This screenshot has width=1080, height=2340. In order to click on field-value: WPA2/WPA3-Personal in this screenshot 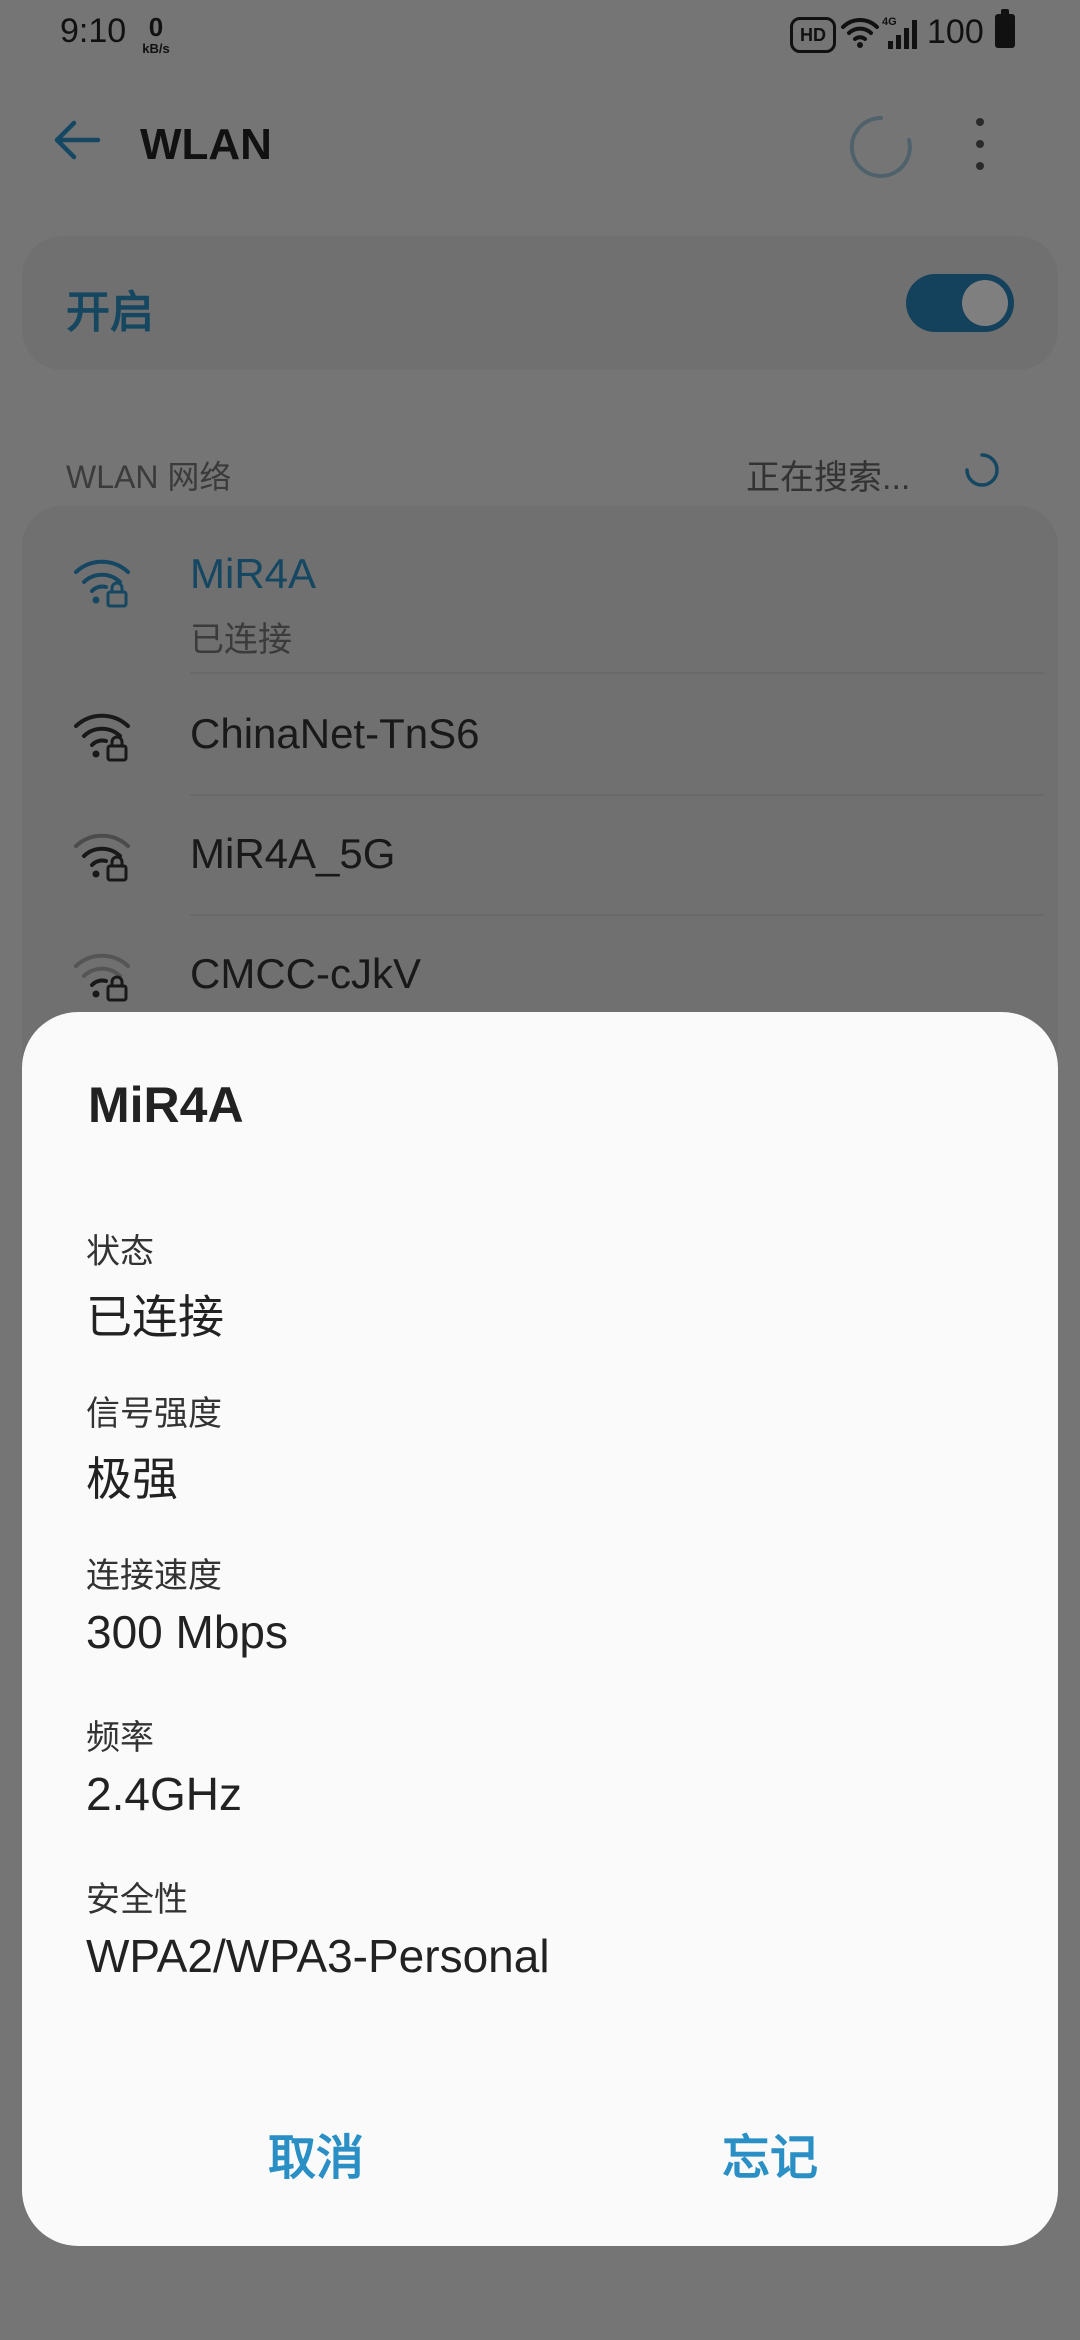, I will do `click(318, 1956)`.